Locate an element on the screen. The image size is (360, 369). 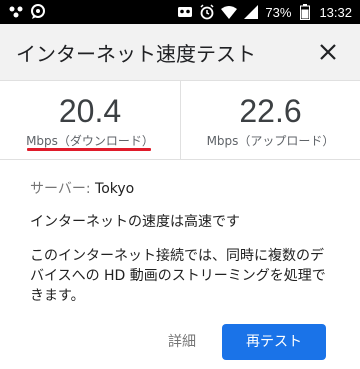
signal-icon is located at coordinates (251, 12).